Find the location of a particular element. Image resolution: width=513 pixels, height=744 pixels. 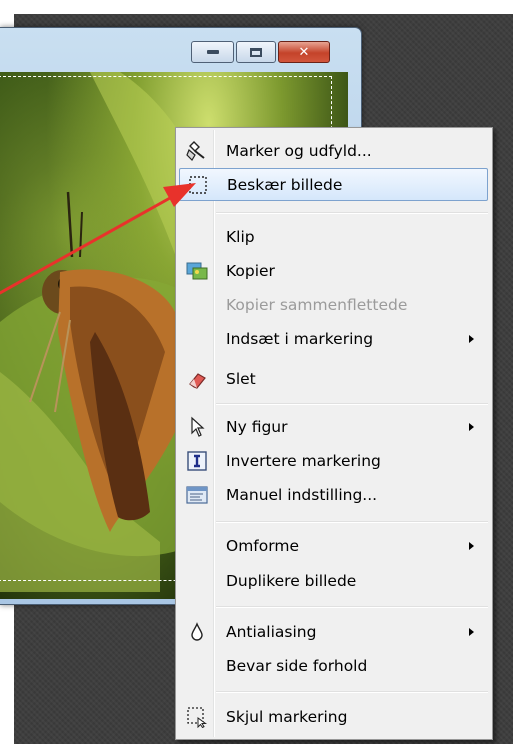

menu-item-label: Duplikere billede is located at coordinates (291, 580).